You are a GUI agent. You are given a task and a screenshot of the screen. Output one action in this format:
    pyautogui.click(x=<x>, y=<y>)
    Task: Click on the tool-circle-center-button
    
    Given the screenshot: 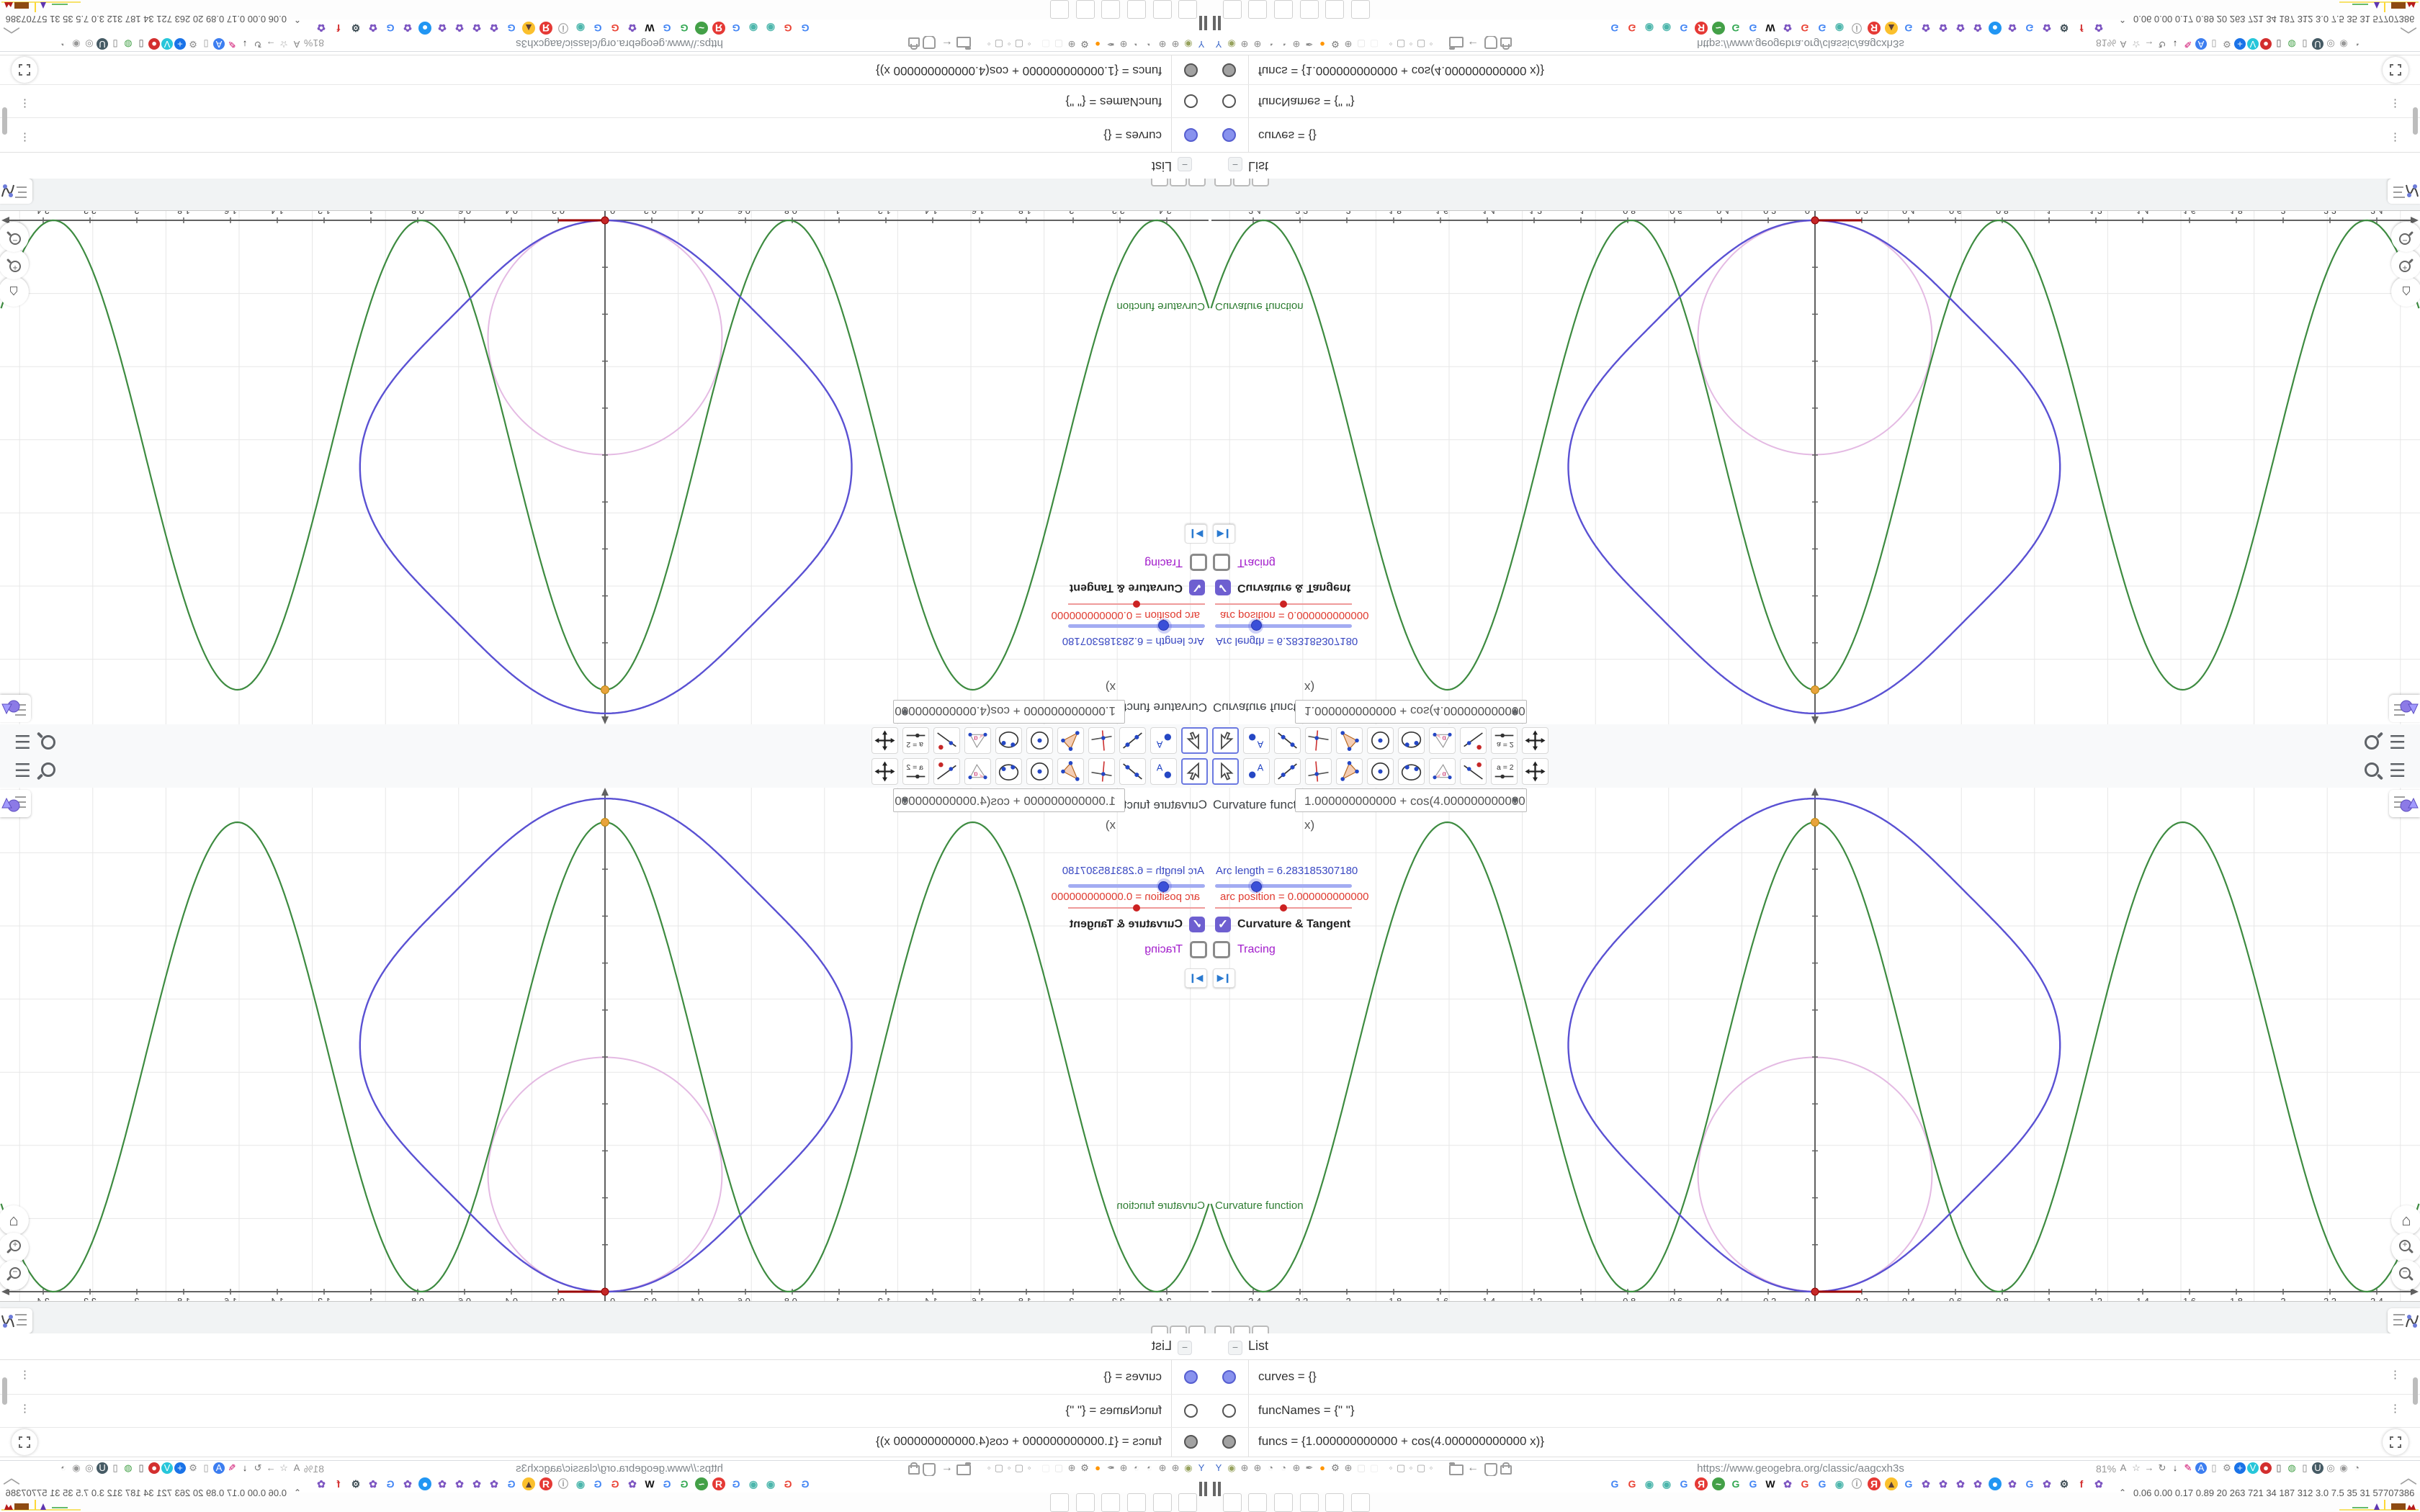 What is the action you would take?
    pyautogui.click(x=1380, y=740)
    